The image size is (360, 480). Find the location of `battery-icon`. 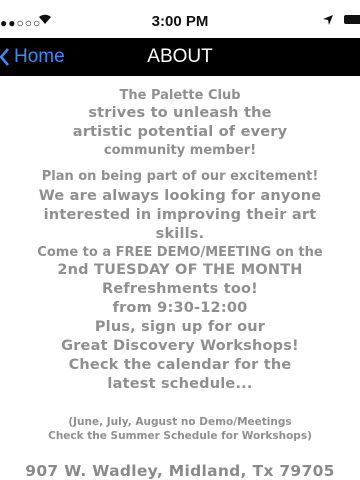

battery-icon is located at coordinates (352, 19).